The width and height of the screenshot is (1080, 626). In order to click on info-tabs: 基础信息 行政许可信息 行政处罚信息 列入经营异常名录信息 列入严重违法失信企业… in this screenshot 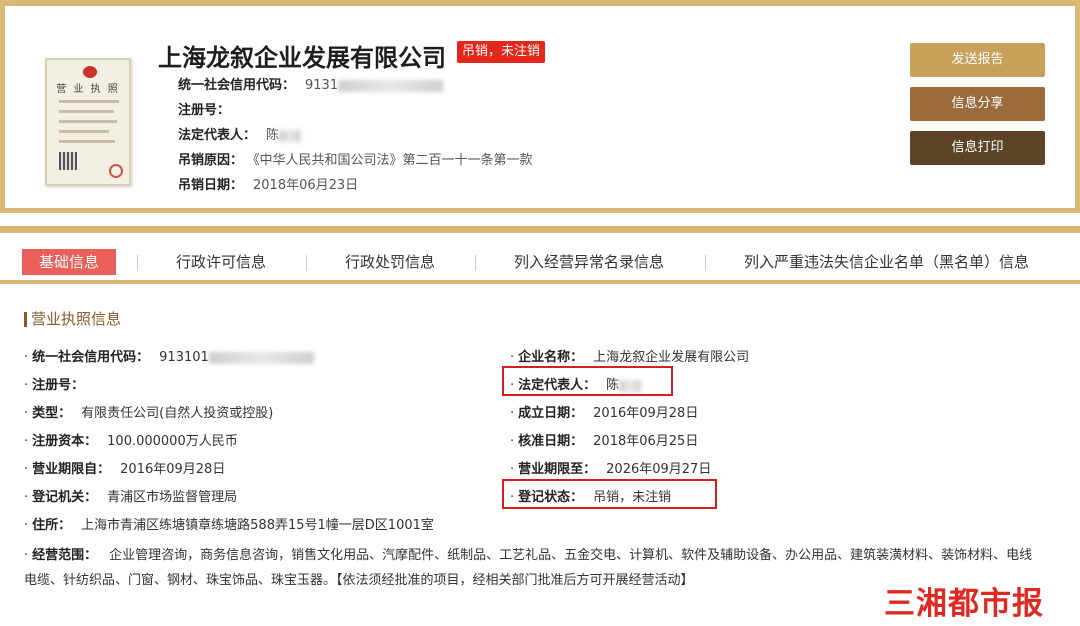, I will do `click(540, 255)`.